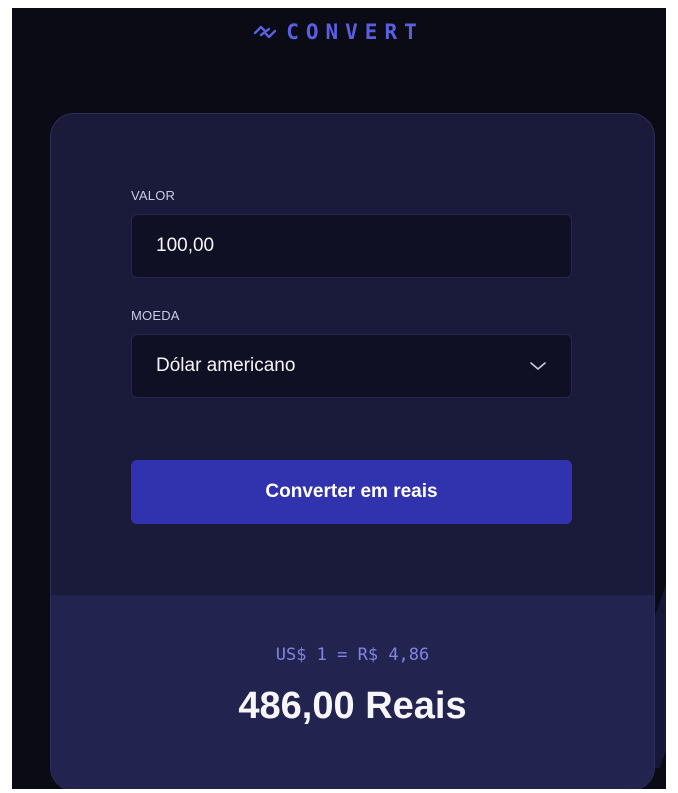 The width and height of the screenshot is (678, 793). Describe the element at coordinates (155, 315) in the screenshot. I see `currency-label: MOEDA` at that location.